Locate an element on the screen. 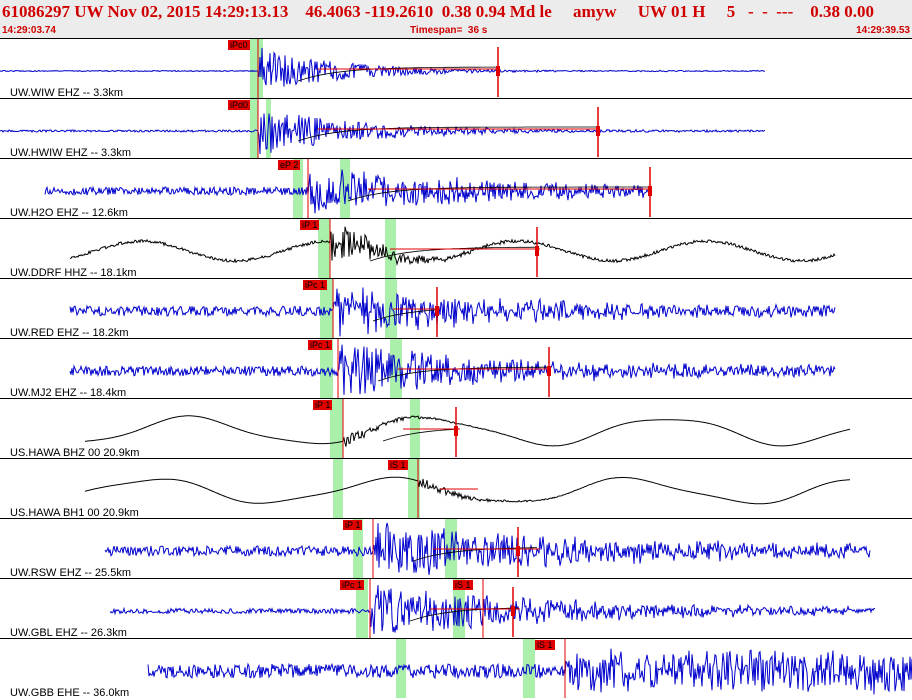 The height and width of the screenshot is (700, 912). seismogram-panel: iS 1 US.HAWA BH1 00 20.9km is located at coordinates (456, 488).